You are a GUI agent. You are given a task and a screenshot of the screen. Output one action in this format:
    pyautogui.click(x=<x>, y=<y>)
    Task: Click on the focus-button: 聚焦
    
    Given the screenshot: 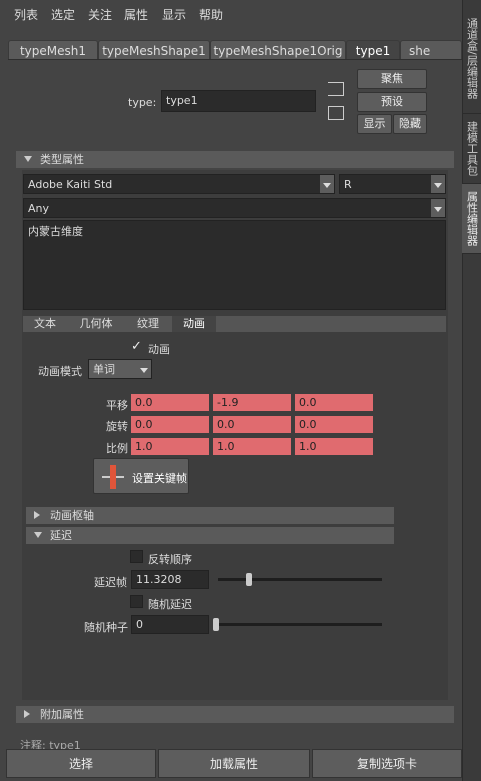 What is the action you would take?
    pyautogui.click(x=392, y=79)
    